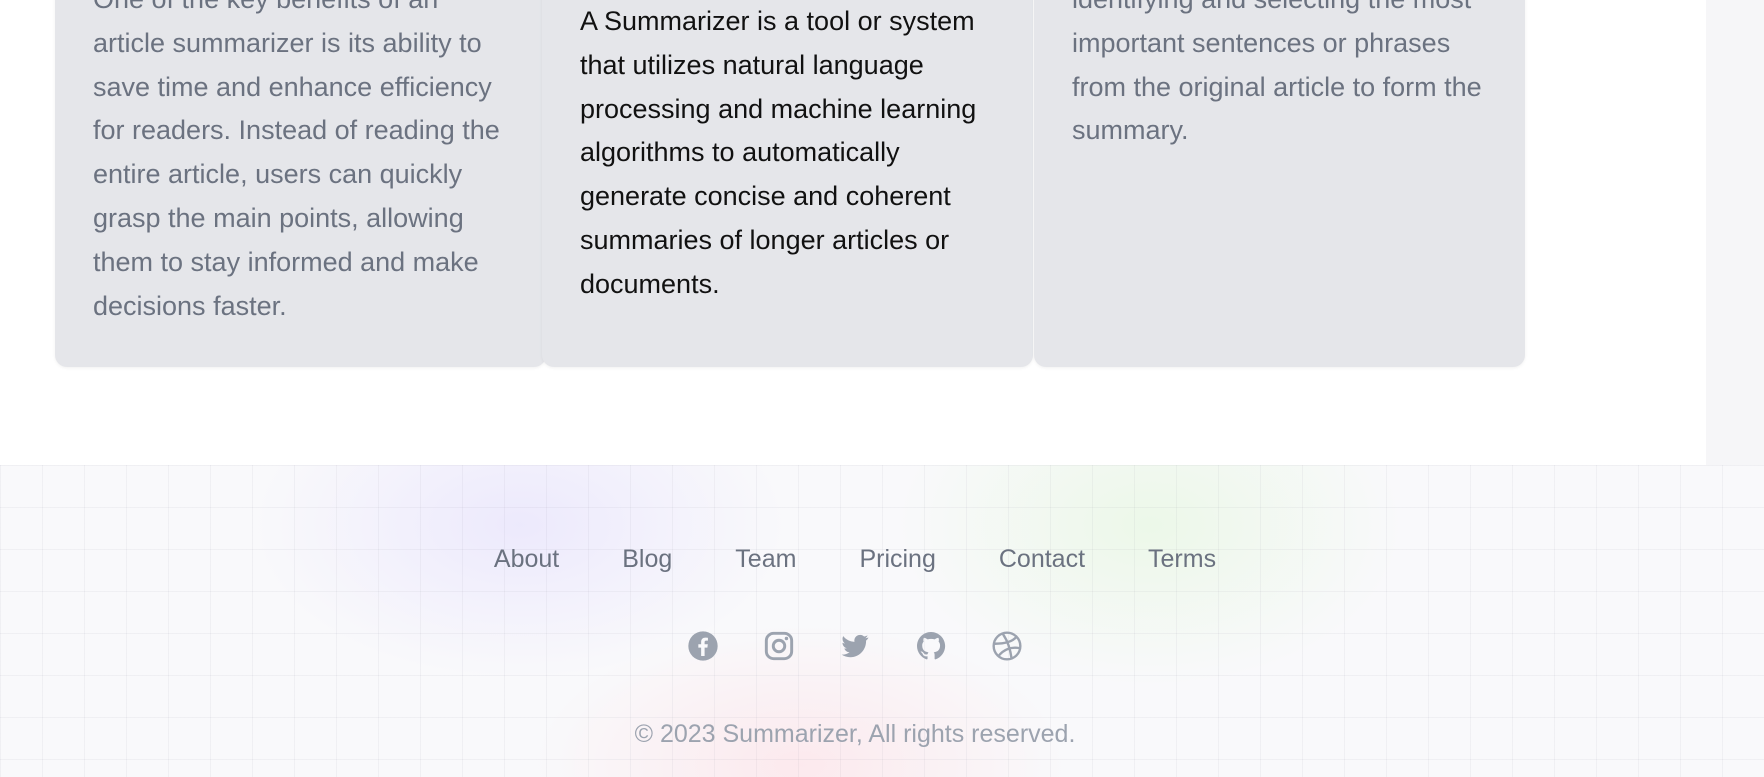 This screenshot has width=1764, height=777. What do you see at coordinates (1042, 559) in the screenshot?
I see `footer-link-contact: Contact` at bounding box center [1042, 559].